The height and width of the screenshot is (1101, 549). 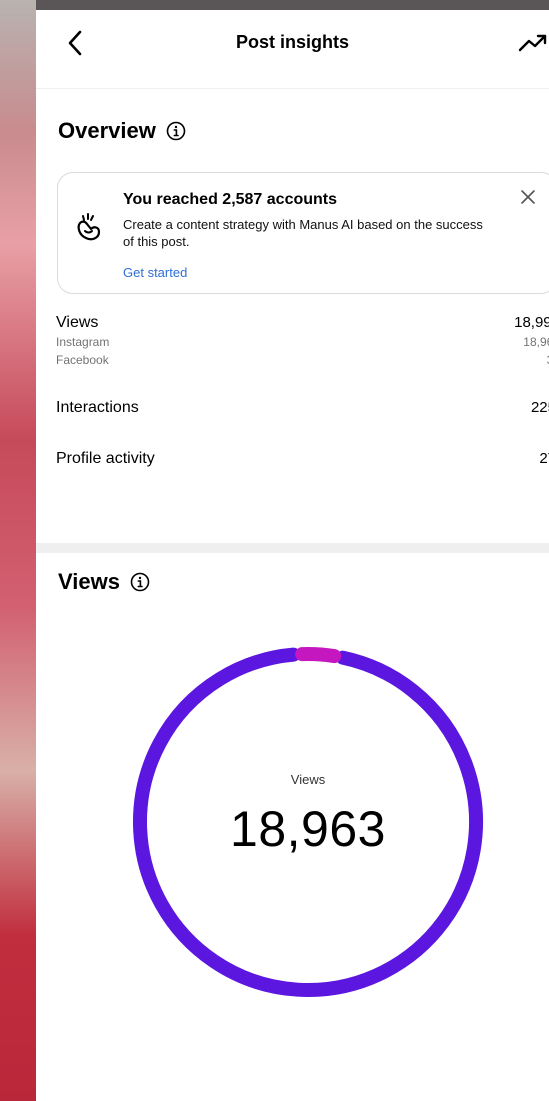 I want to click on donut-center-label: Views, so click(x=308, y=779).